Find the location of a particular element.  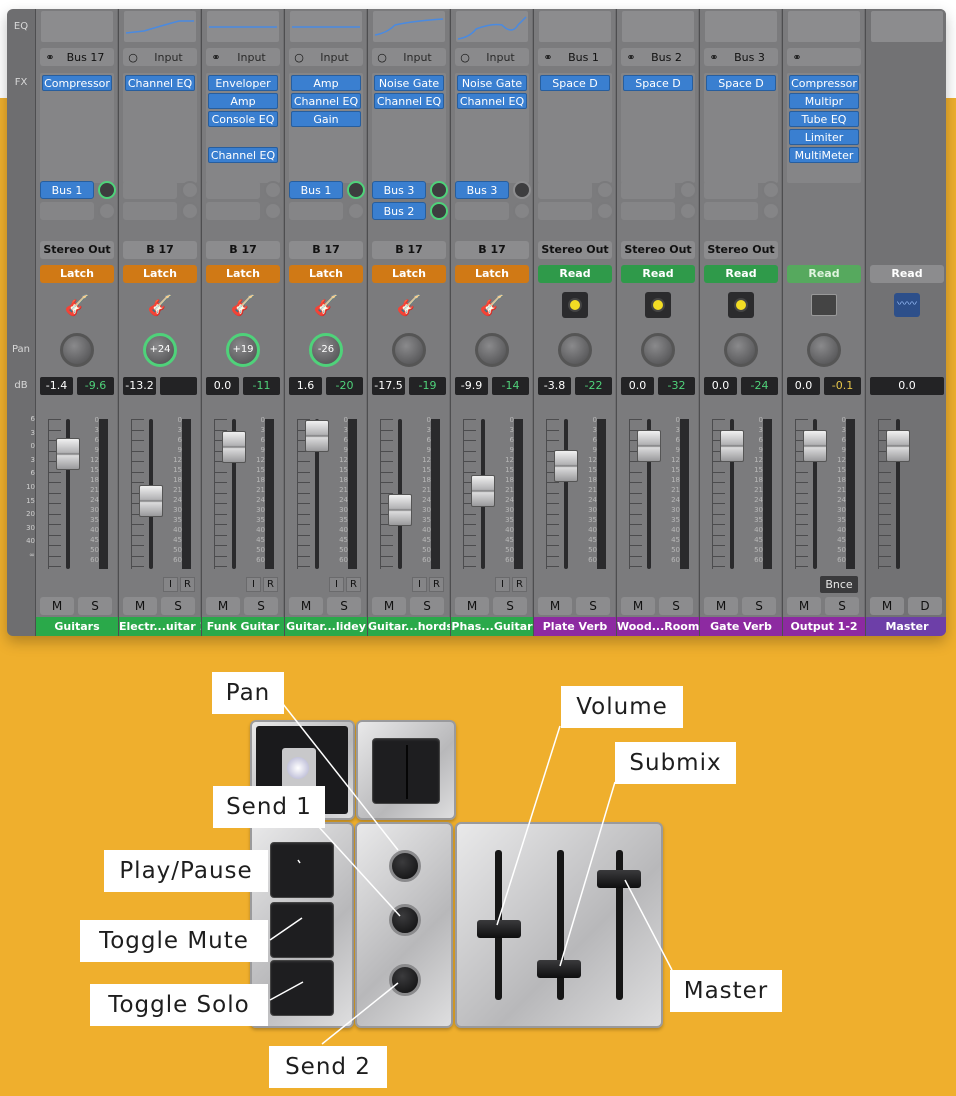

callout-play-pause: Play/Pause is located at coordinates (186, 871).